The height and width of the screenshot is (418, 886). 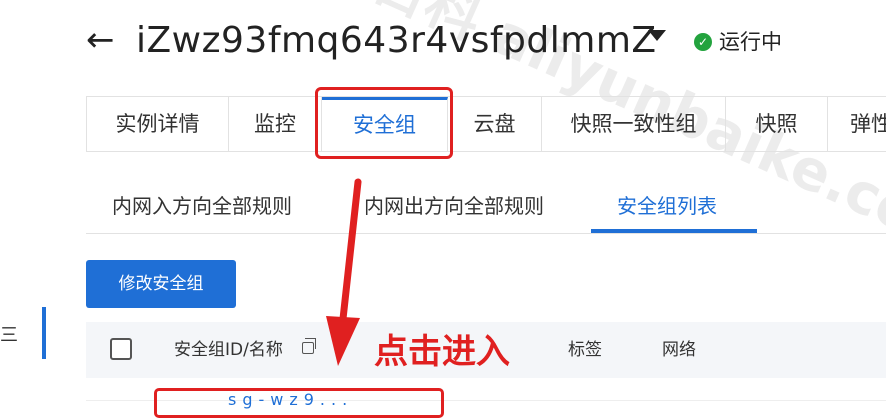 I want to click on tab-cloud-disk: 云盘, so click(x=495, y=124).